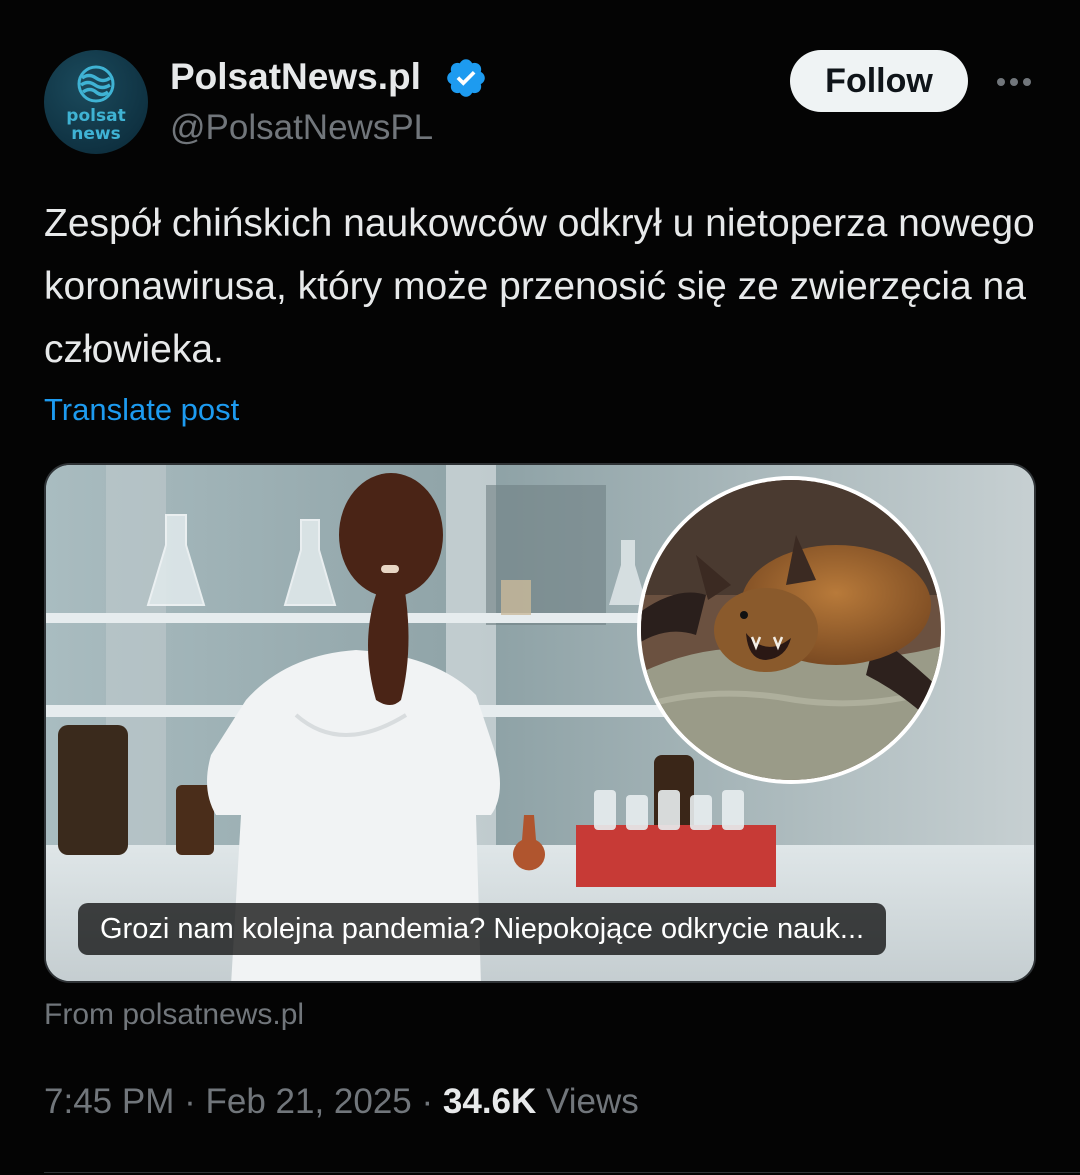  Describe the element at coordinates (295, 77) in the screenshot. I see `author-display-name: PolsatNews.pl` at that location.